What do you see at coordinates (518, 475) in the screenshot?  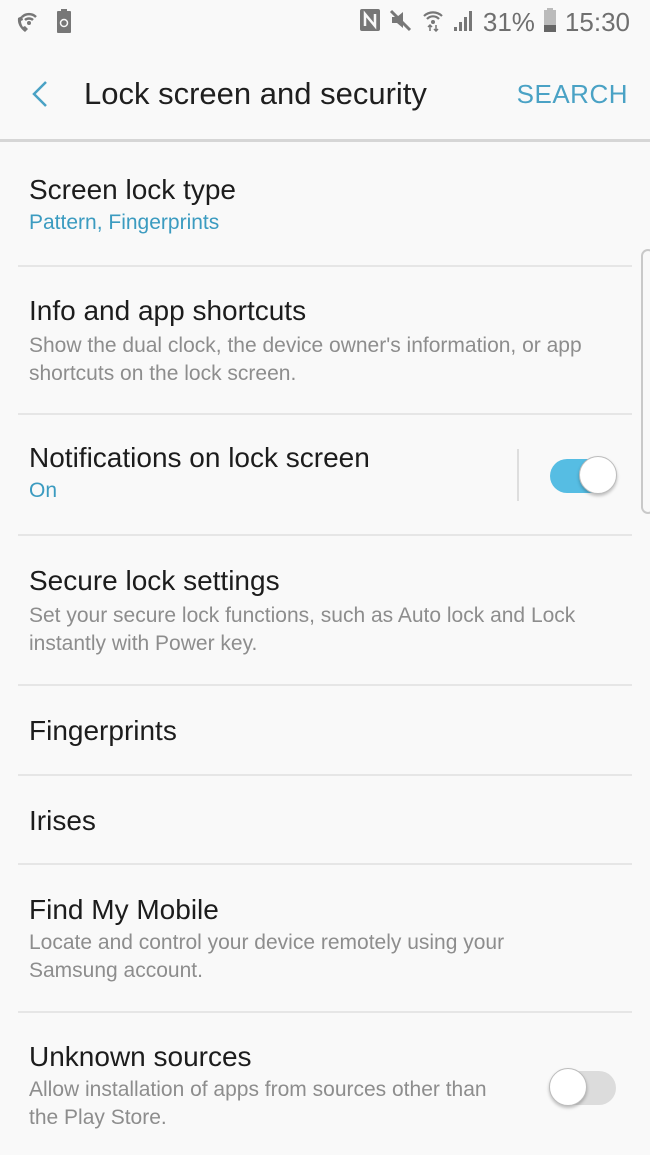 I see `divider` at bounding box center [518, 475].